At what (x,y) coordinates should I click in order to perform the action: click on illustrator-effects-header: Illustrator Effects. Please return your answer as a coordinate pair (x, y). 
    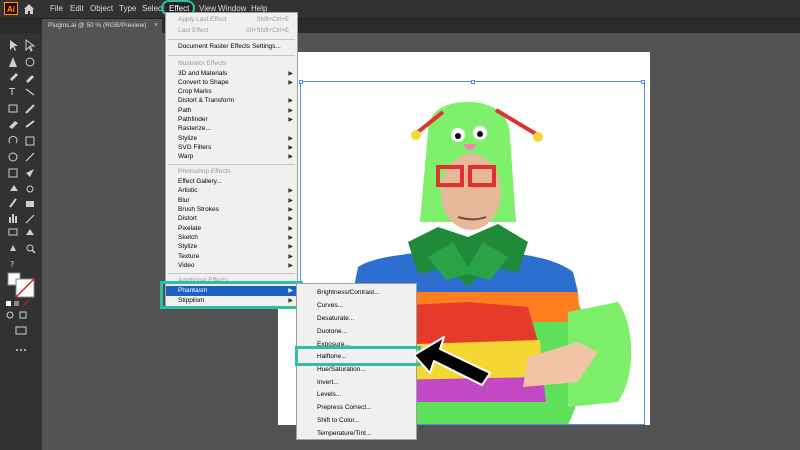
    Looking at the image, I should click on (202, 63).